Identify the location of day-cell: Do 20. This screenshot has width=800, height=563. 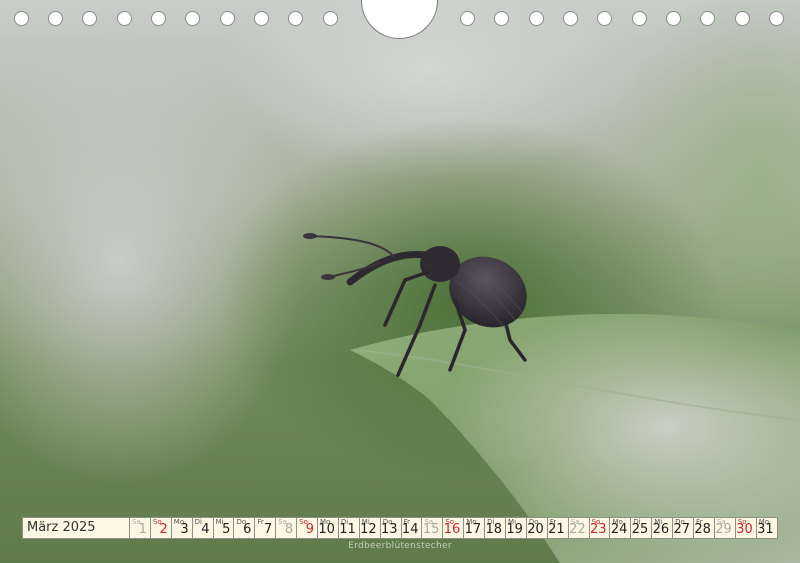
(537, 528).